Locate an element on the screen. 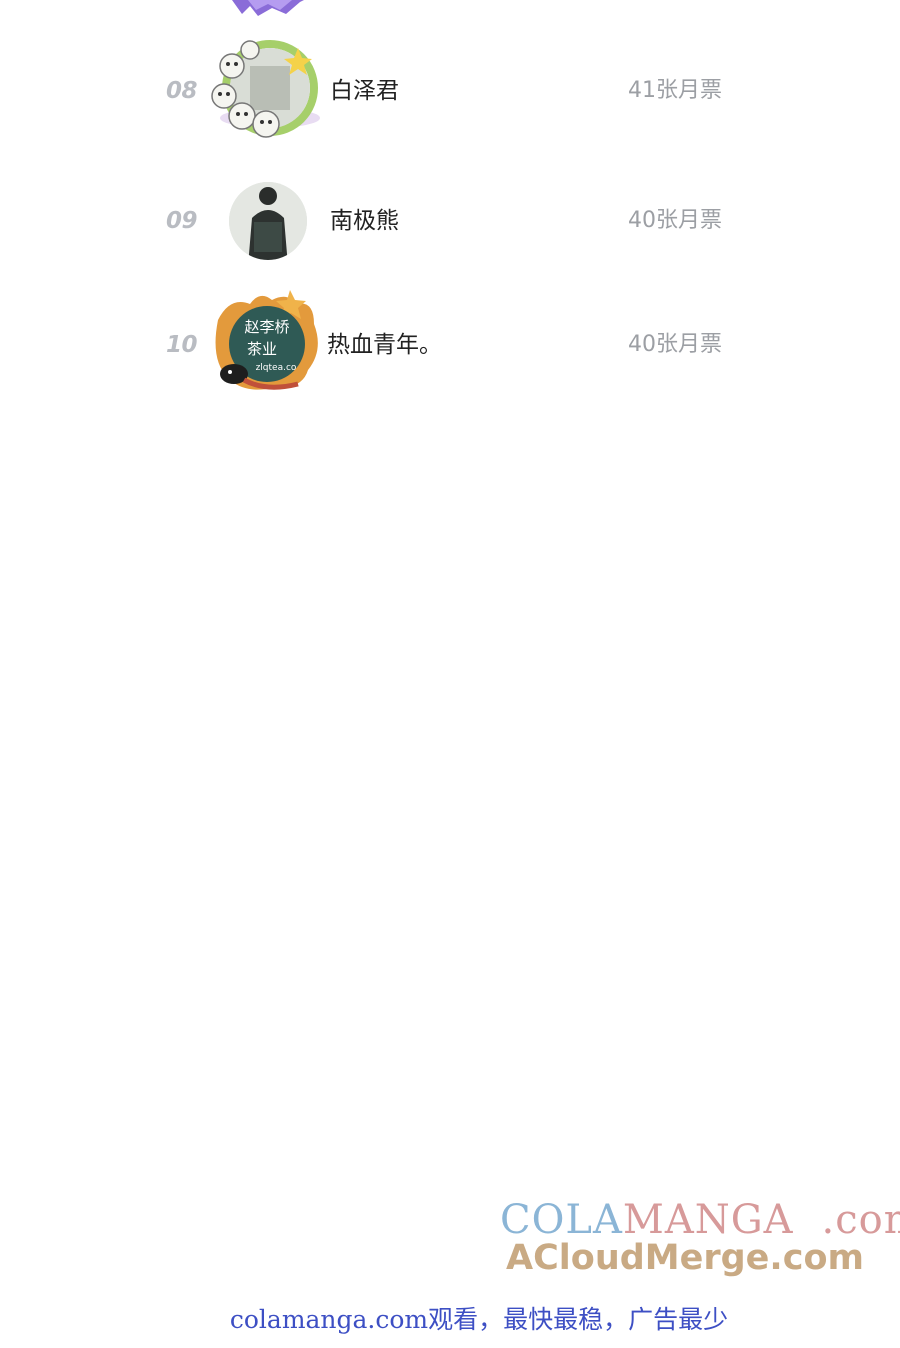 The width and height of the screenshot is (900, 1348). leaderboard-row-10: 10 赵李桥 茶业 zlqtea.co 热血青年。 40张月票 is located at coordinates (450, 345).